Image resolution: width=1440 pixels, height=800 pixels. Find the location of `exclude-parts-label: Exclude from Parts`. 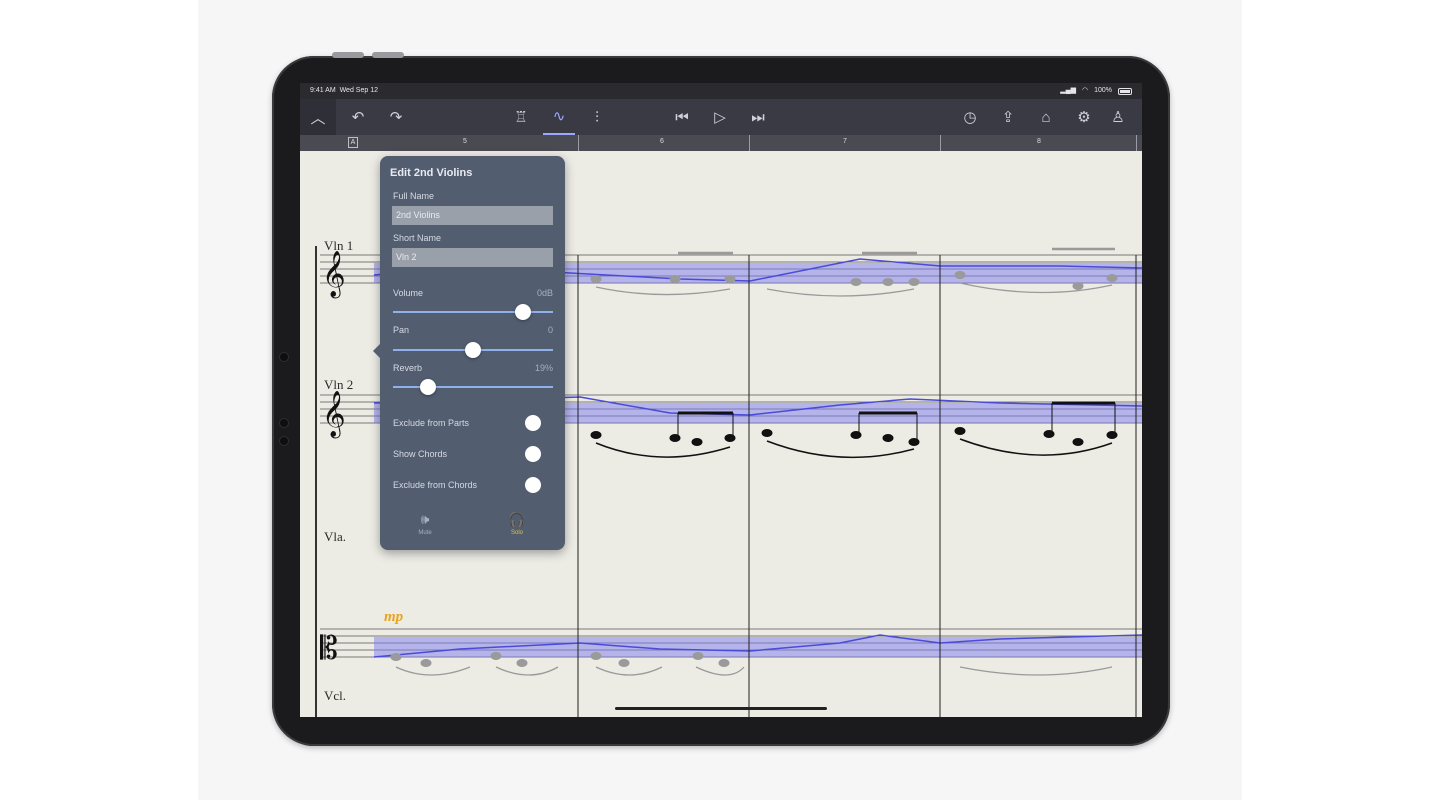

exclude-parts-label: Exclude from Parts is located at coordinates (431, 423).